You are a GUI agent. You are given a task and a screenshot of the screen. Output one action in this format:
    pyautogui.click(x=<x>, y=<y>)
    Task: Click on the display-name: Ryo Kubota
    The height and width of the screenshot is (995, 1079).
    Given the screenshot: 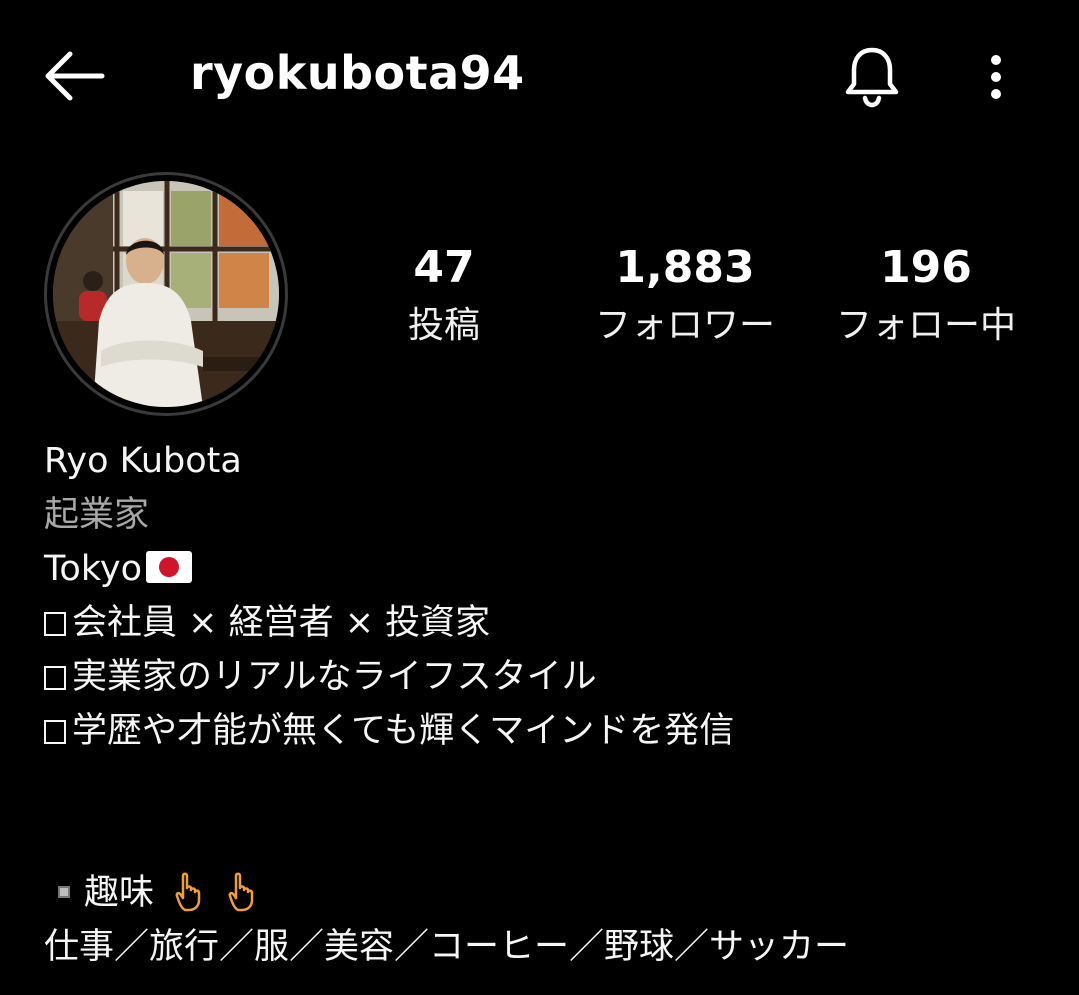 What is the action you would take?
    pyautogui.click(x=143, y=461)
    